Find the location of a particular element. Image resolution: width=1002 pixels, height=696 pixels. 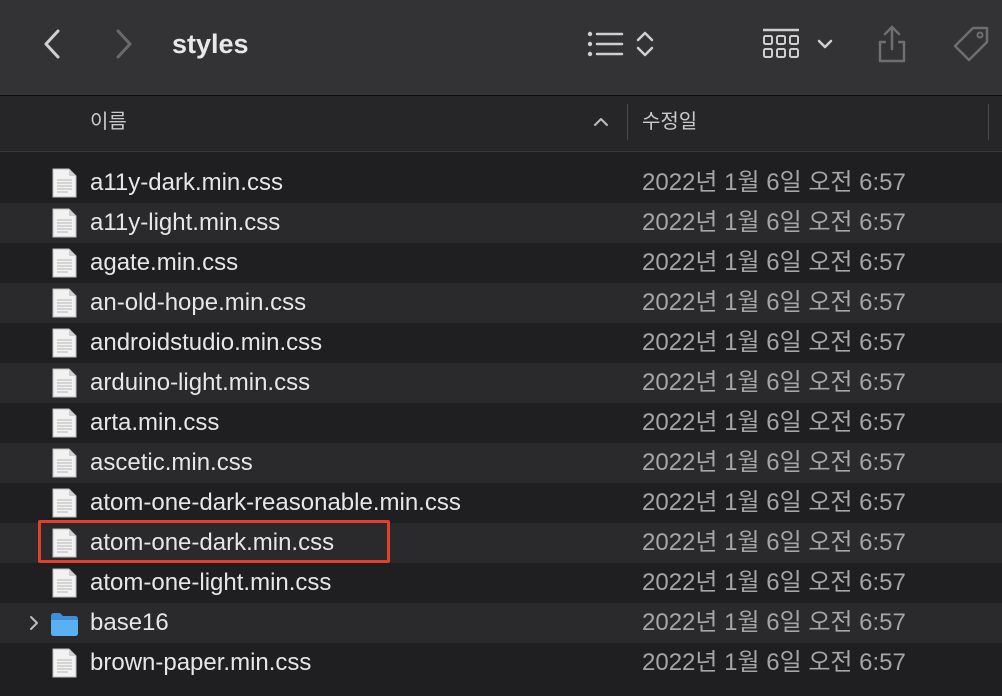

toolbar: styles is located at coordinates (501, 48).